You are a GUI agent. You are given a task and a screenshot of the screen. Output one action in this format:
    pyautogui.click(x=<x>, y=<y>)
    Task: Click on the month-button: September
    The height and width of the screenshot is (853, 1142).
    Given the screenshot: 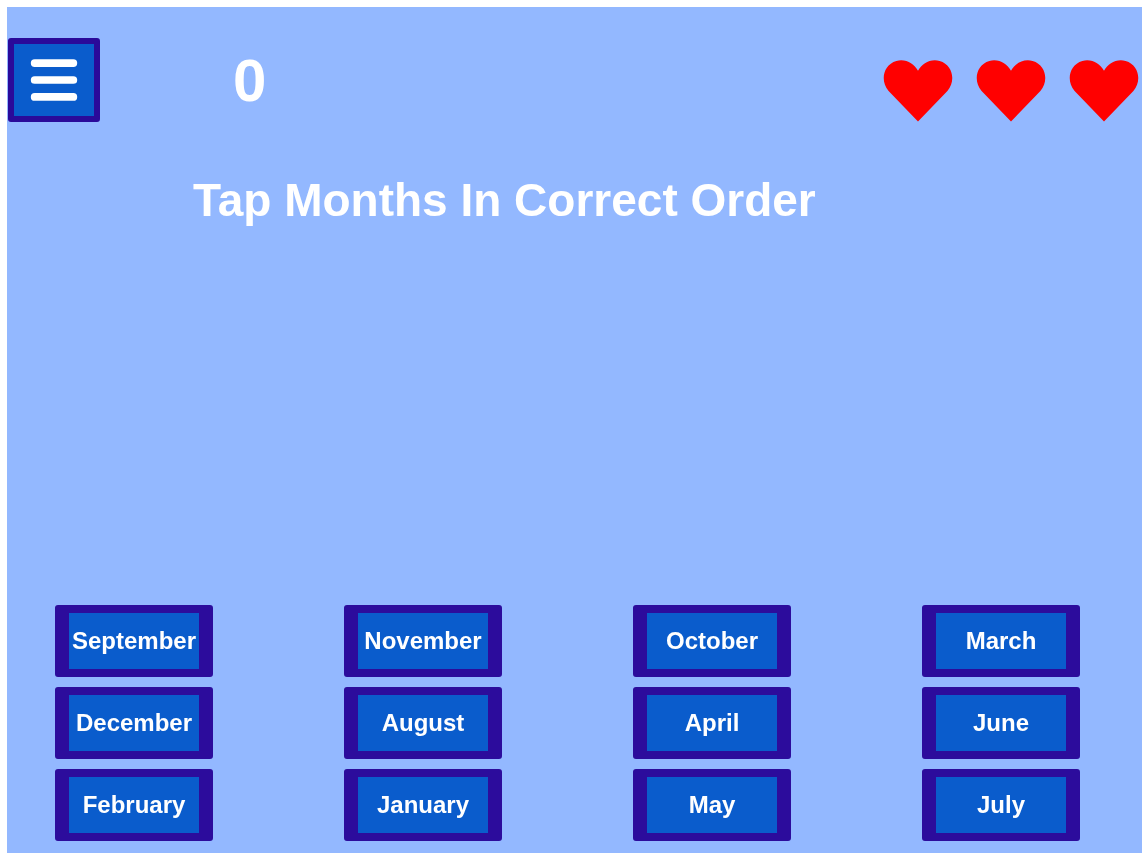 What is the action you would take?
    pyautogui.click(x=134, y=641)
    